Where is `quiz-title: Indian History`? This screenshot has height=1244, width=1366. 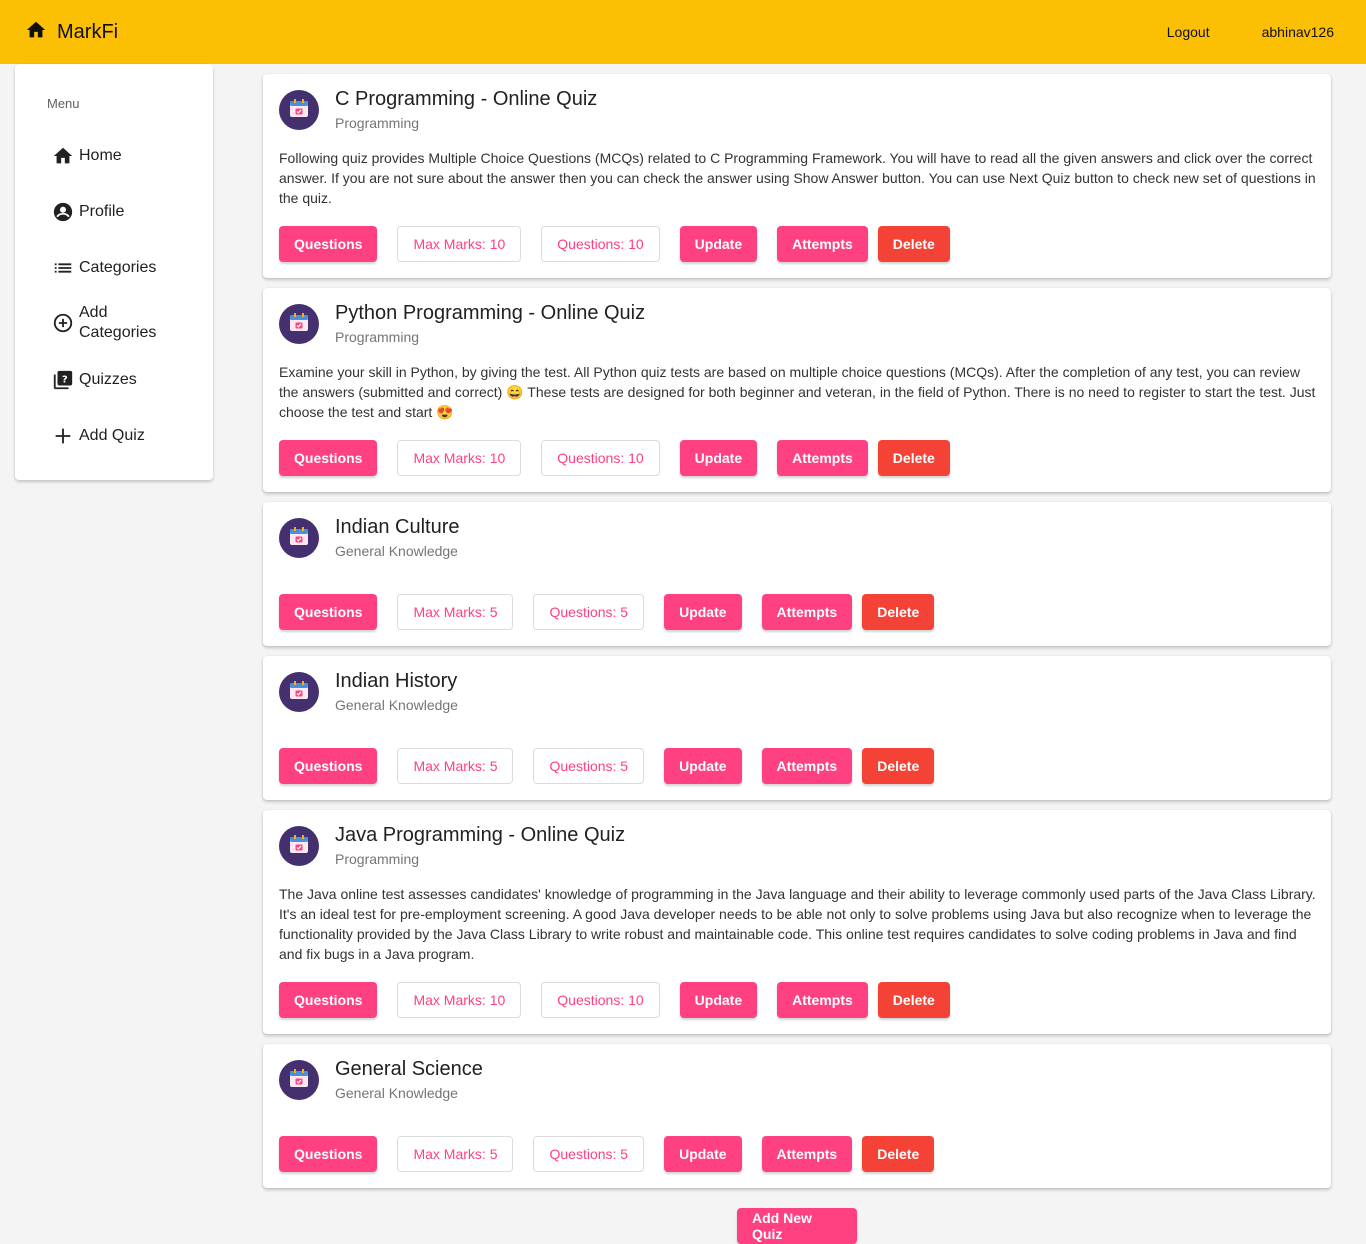 quiz-title: Indian History is located at coordinates (396, 681).